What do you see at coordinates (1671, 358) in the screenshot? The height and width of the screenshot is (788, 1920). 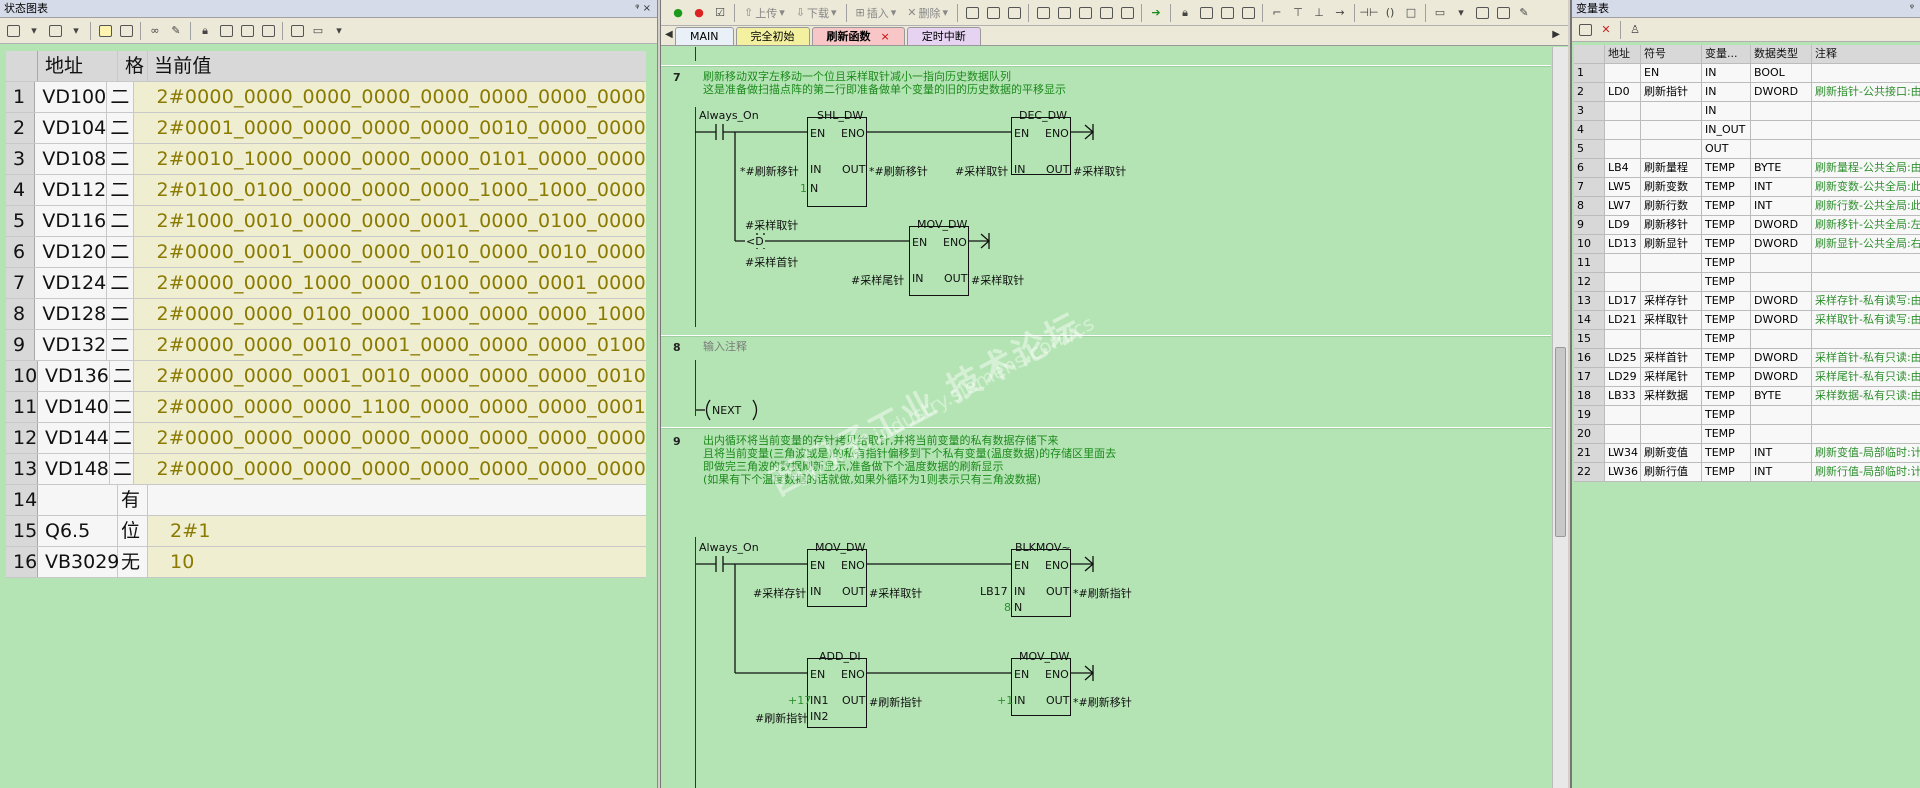 I see `symbol-cell: 采样首针` at bounding box center [1671, 358].